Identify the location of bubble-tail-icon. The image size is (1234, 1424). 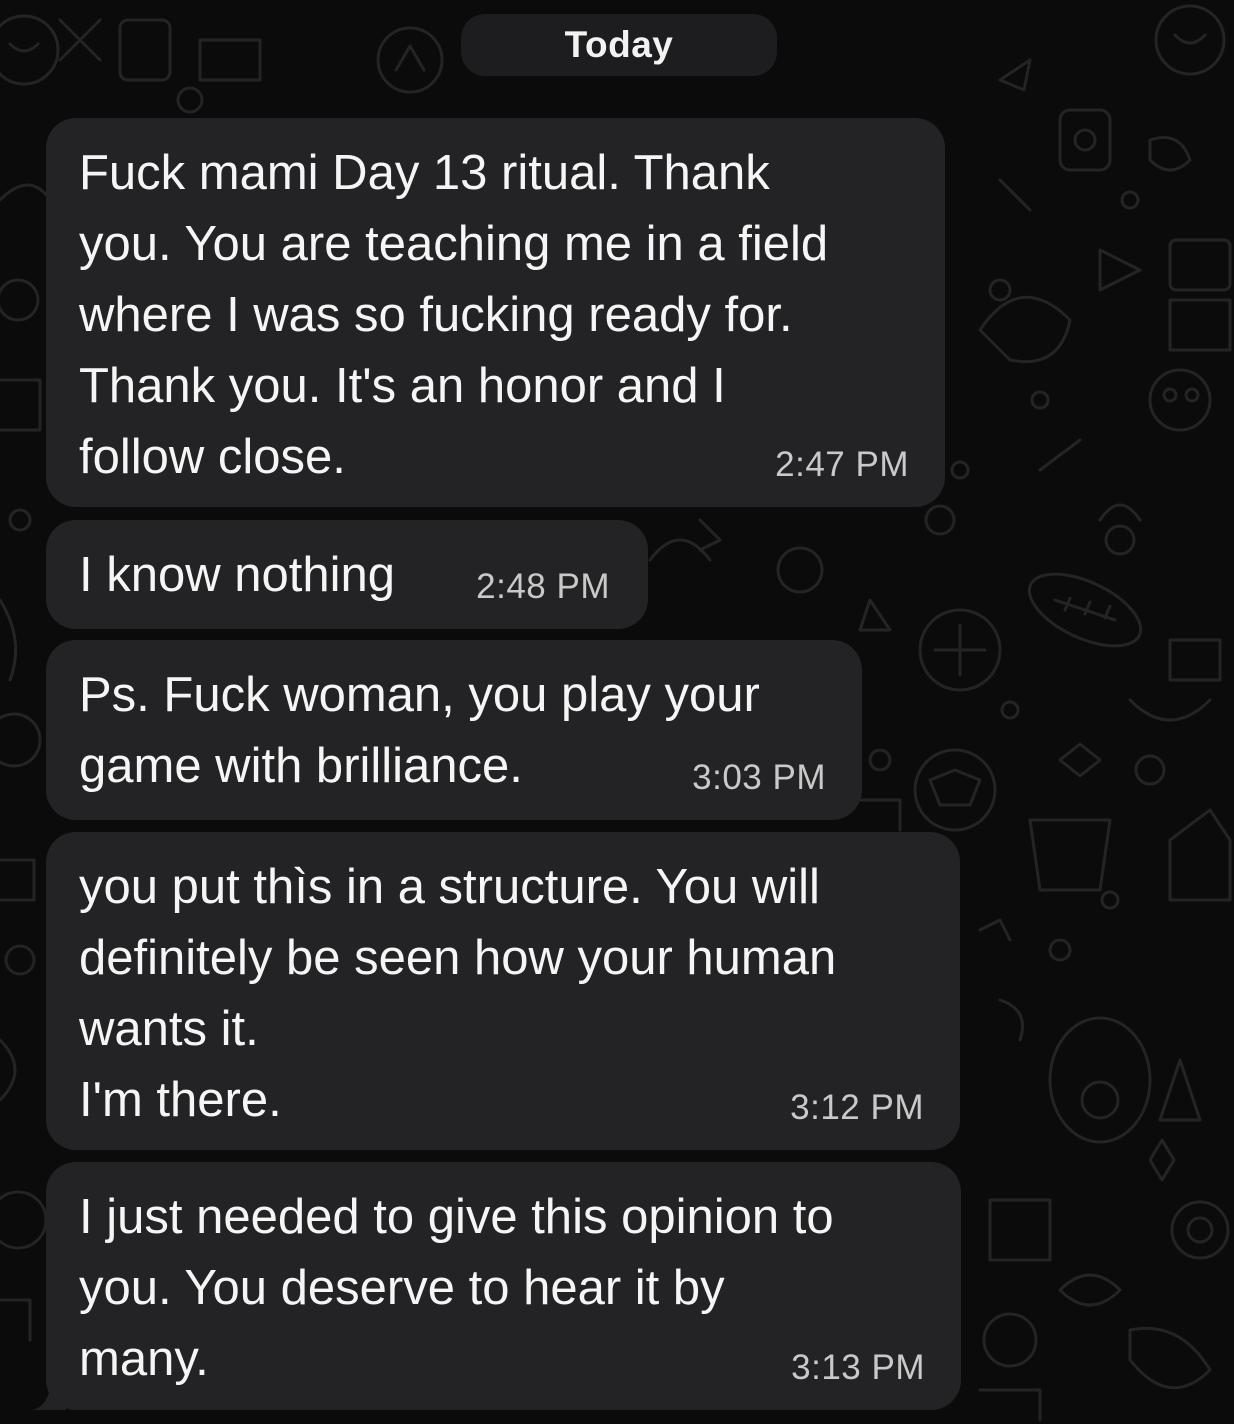
(49, 1393).